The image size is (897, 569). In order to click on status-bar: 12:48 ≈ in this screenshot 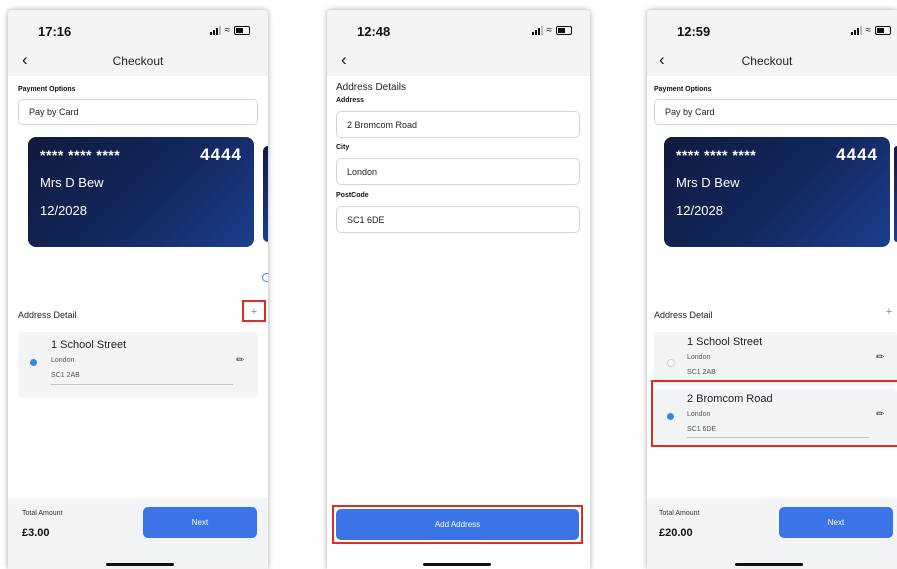, I will do `click(458, 28)`.